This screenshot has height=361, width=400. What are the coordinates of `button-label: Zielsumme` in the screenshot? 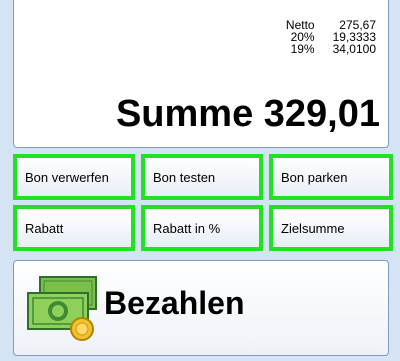 It's located at (313, 228).